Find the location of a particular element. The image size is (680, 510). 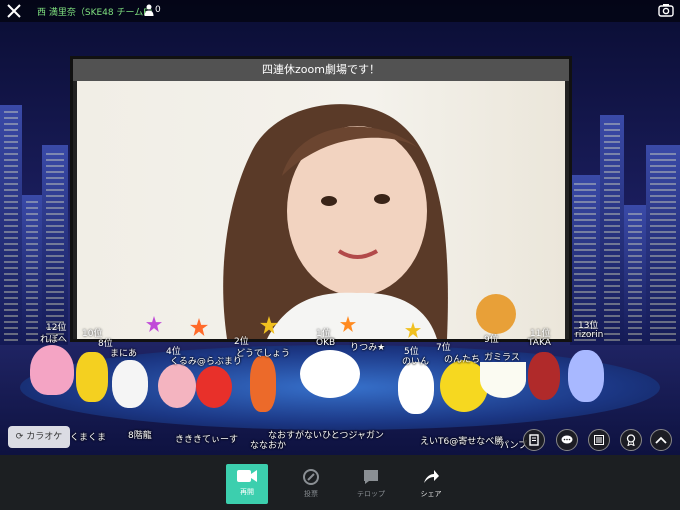

bottom-toolbar: 再開 投票 テロップ シェア is located at coordinates (340, 482).